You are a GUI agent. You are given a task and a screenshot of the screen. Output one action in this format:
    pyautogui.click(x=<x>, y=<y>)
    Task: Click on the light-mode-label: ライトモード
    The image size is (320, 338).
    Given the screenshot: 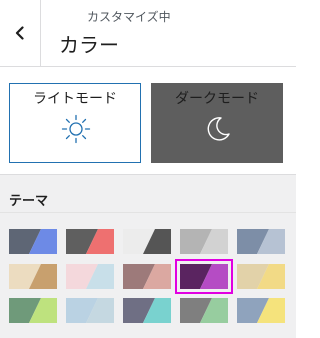 What is the action you would take?
    pyautogui.click(x=75, y=99)
    